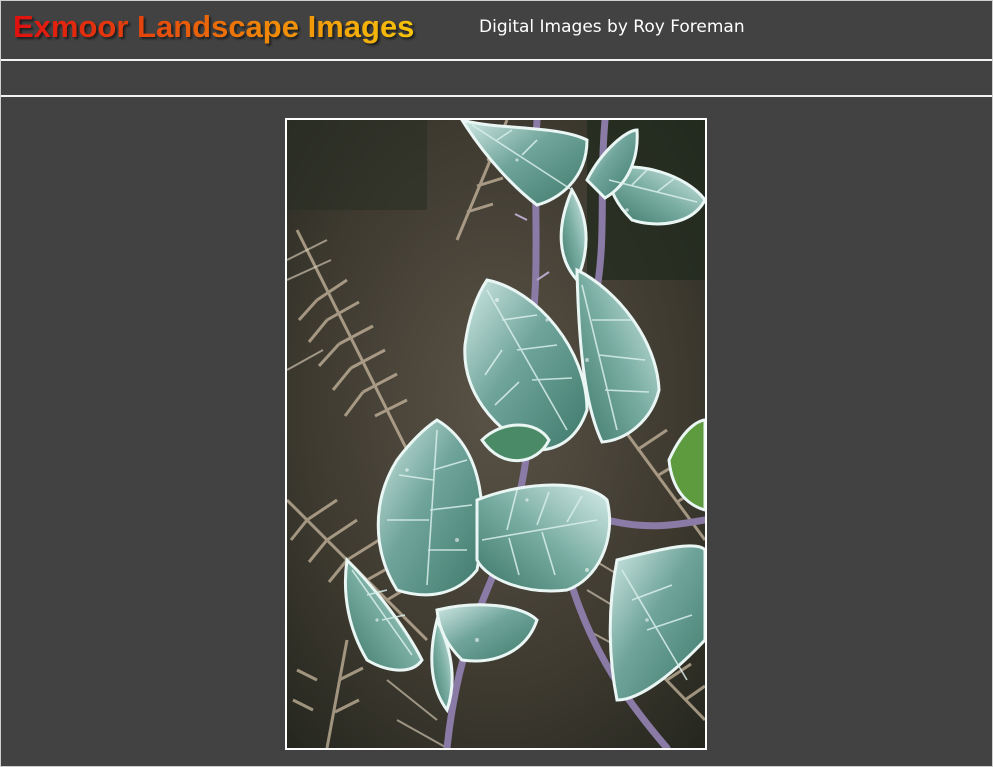 This screenshot has height=767, width=993. I want to click on site-title: Exmoor Landscape Images, so click(213, 27).